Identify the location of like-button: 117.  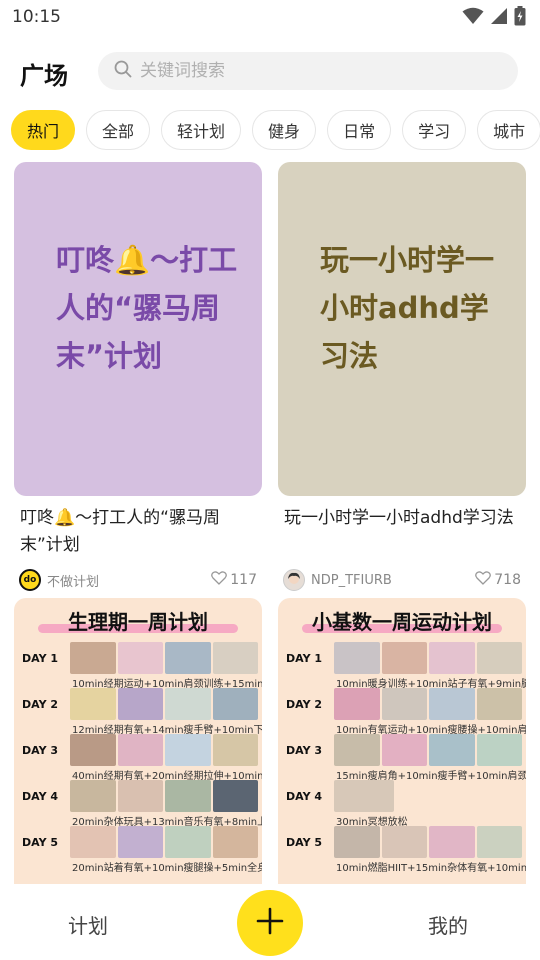
(234, 580).